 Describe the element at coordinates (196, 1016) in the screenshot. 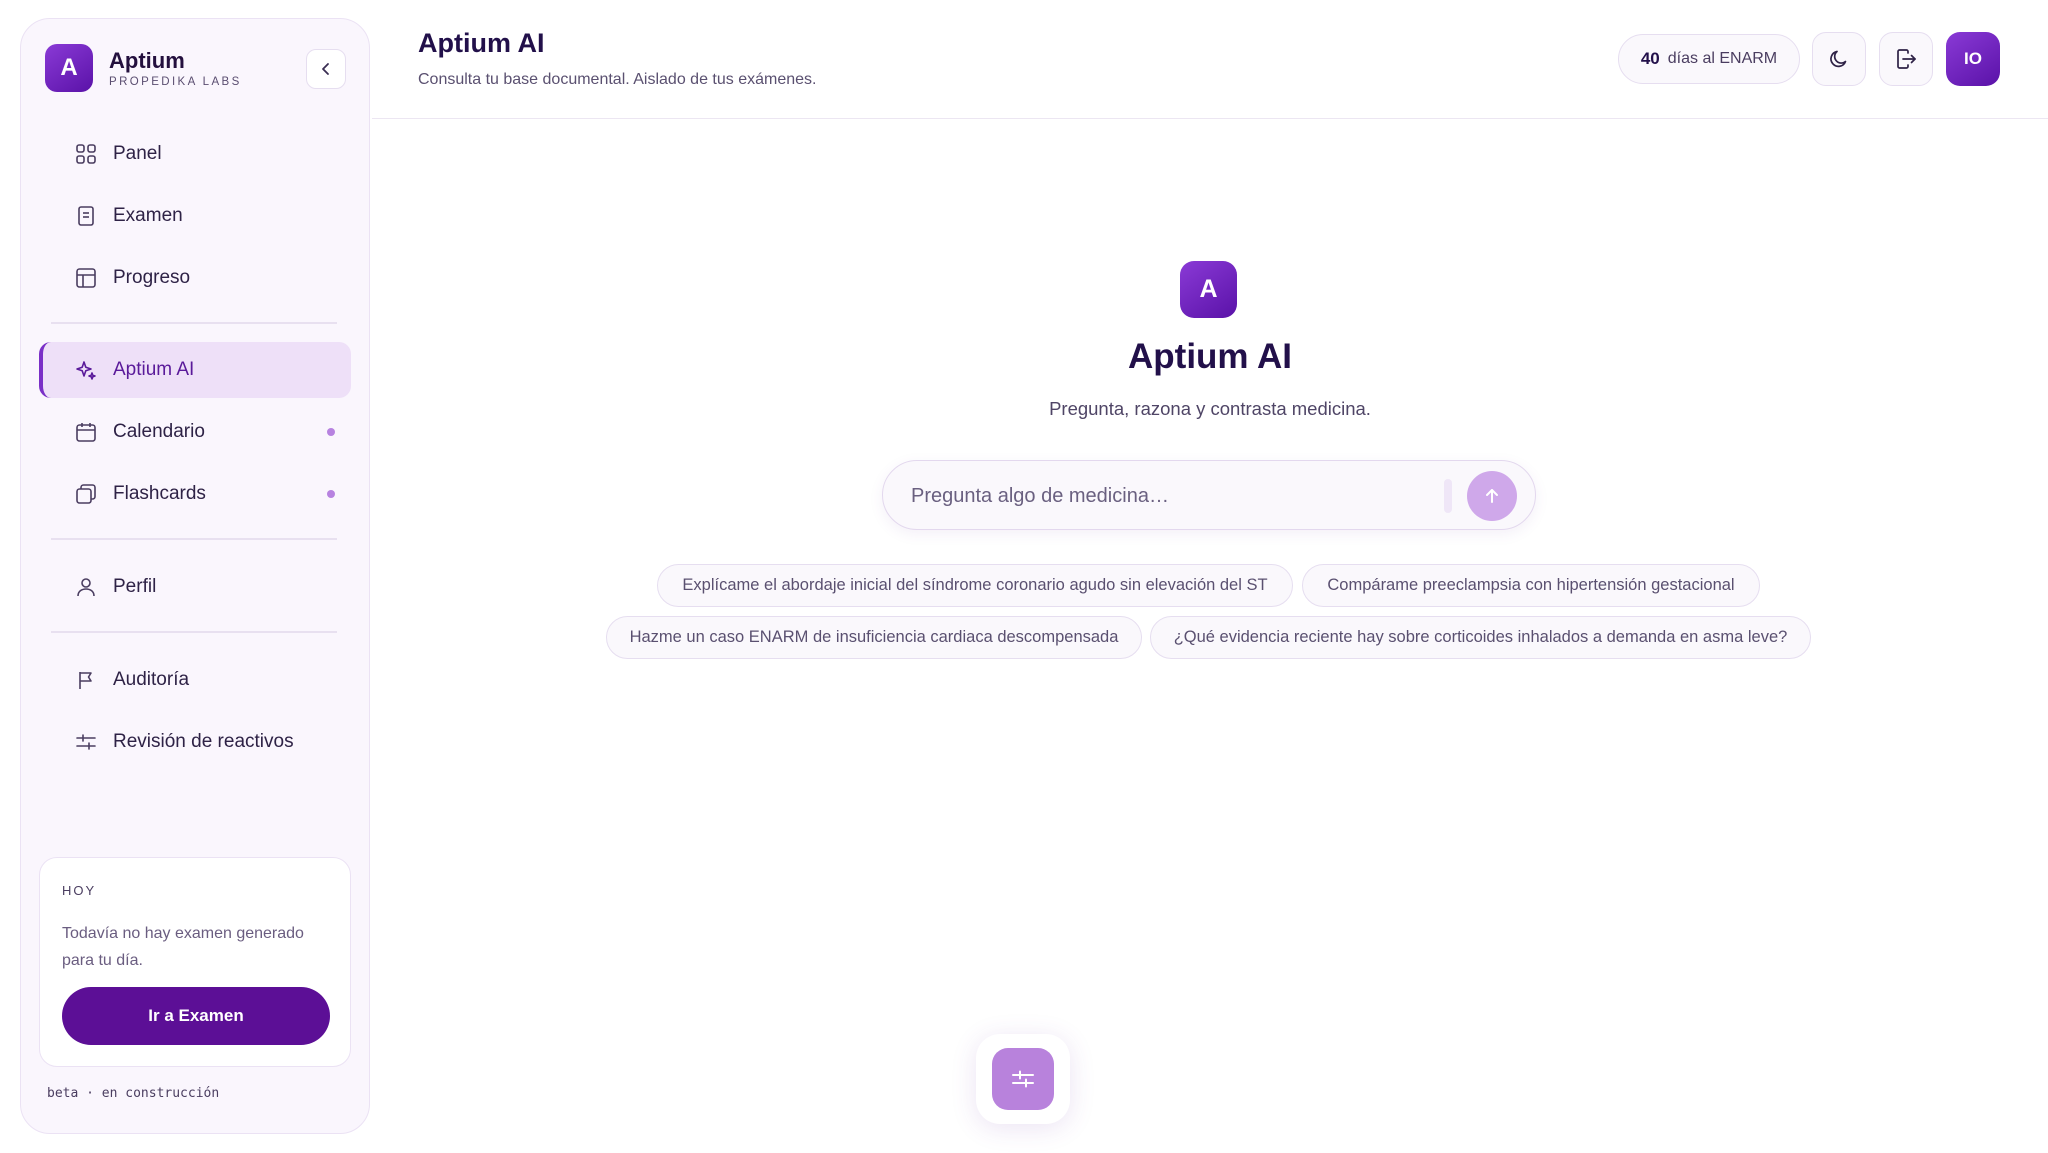

I see `go-to-exam-button: Ir a Examen` at that location.